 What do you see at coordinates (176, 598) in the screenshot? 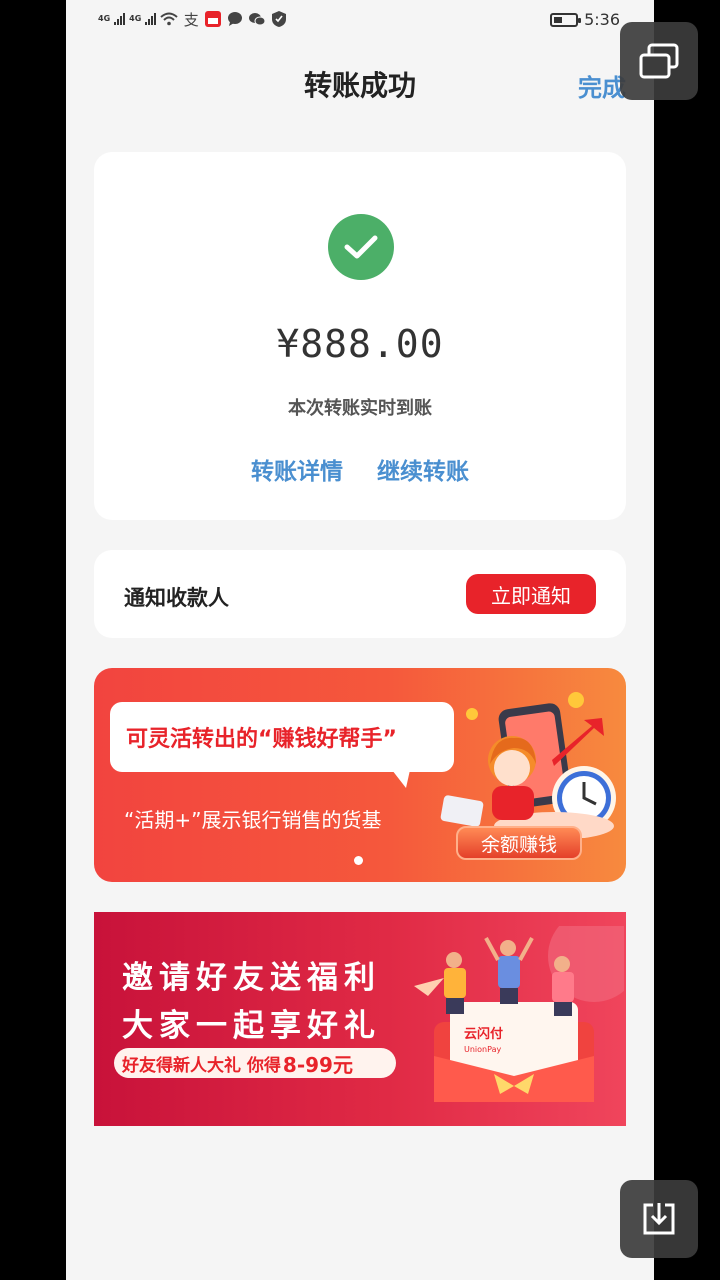
I see `notify-payee-label: 通知收款人` at bounding box center [176, 598].